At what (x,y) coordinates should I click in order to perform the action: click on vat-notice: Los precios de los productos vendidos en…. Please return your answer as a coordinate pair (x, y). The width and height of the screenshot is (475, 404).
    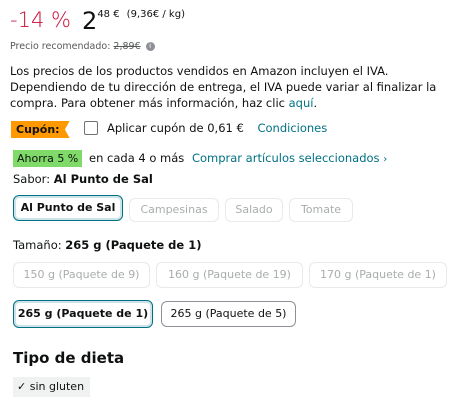
    Looking at the image, I should click on (237, 87).